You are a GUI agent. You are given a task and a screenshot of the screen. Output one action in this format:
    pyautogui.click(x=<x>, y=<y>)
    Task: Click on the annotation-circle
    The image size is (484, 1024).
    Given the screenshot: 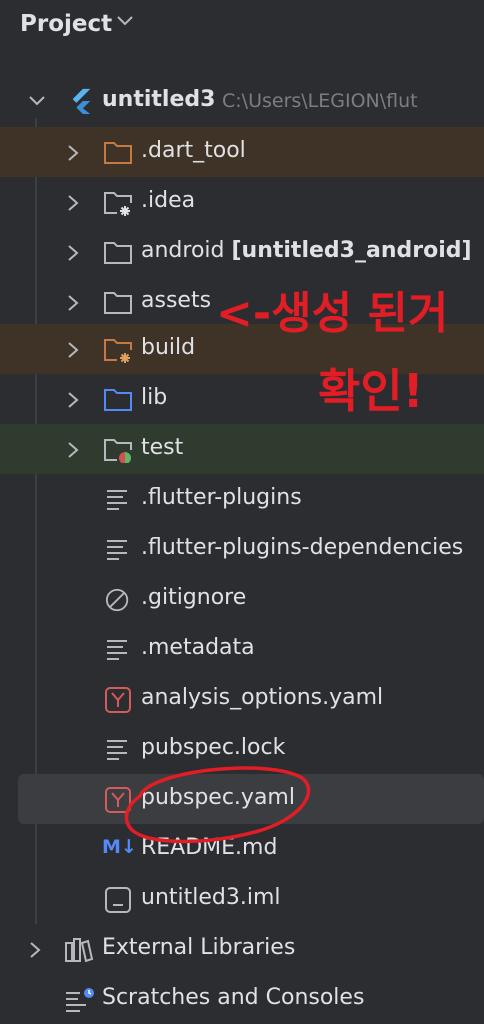 What is the action you would take?
    pyautogui.click(x=217, y=805)
    